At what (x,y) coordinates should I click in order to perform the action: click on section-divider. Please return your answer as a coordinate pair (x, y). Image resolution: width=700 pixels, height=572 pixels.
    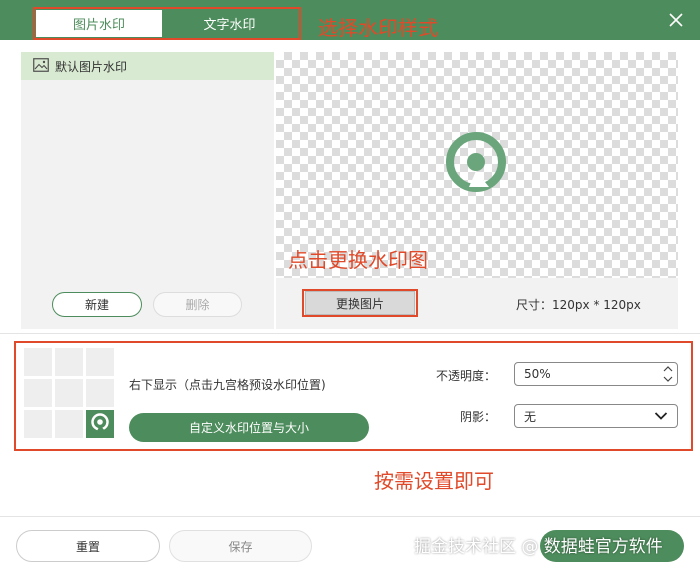
    Looking at the image, I should click on (350, 333).